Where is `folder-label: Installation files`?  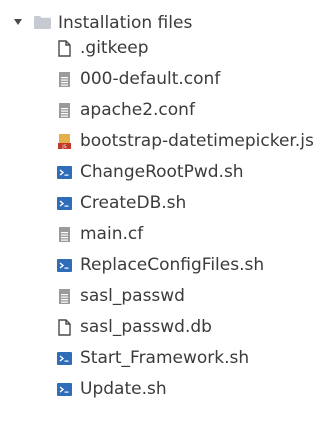
folder-label: Installation files is located at coordinates (125, 23).